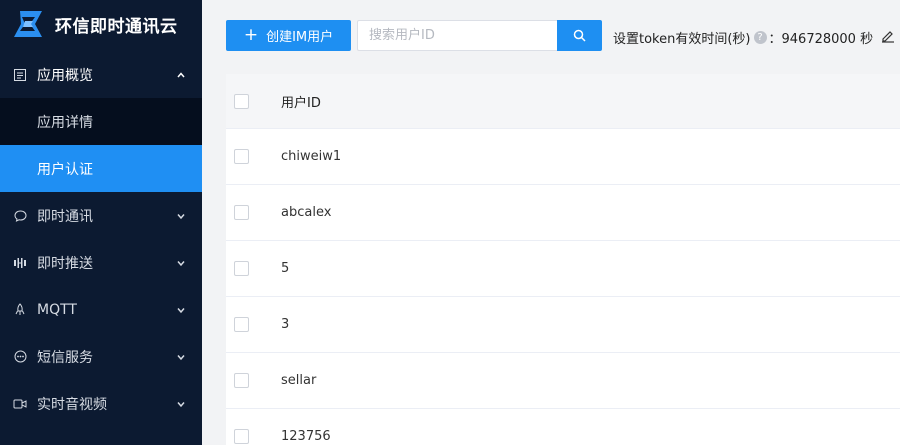  I want to click on token-expiry-value: 946728000 秒, so click(827, 39).